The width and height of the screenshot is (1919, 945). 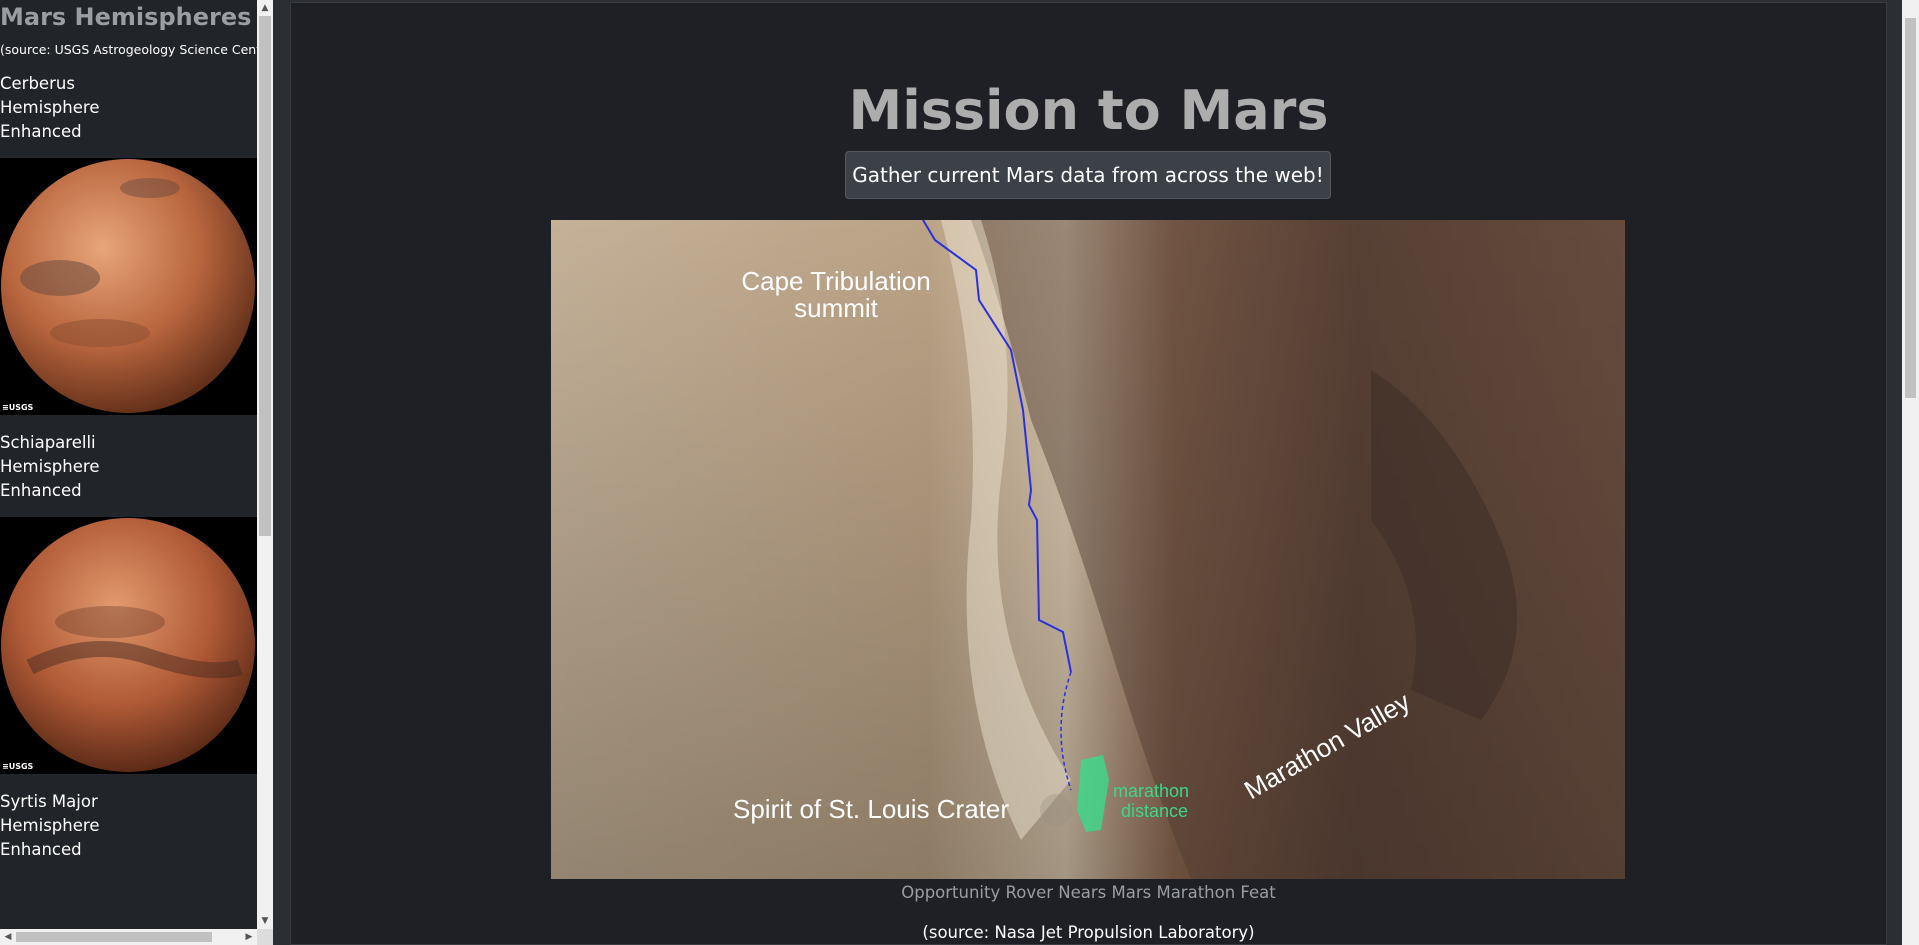 I want to click on hemisphere-image-cerberus: ≡USGS, so click(x=128, y=286).